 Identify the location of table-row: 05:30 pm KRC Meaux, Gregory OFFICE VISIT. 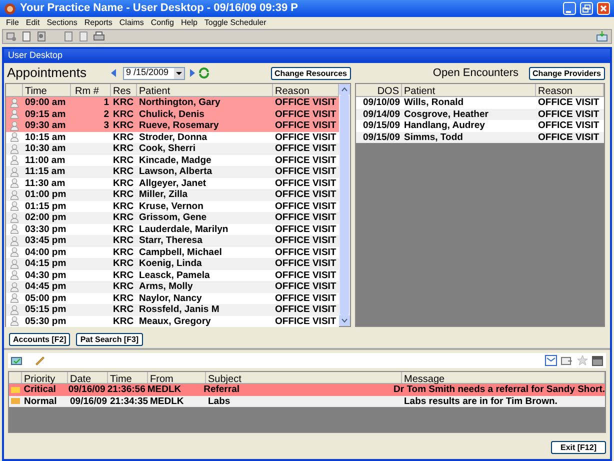
(172, 321).